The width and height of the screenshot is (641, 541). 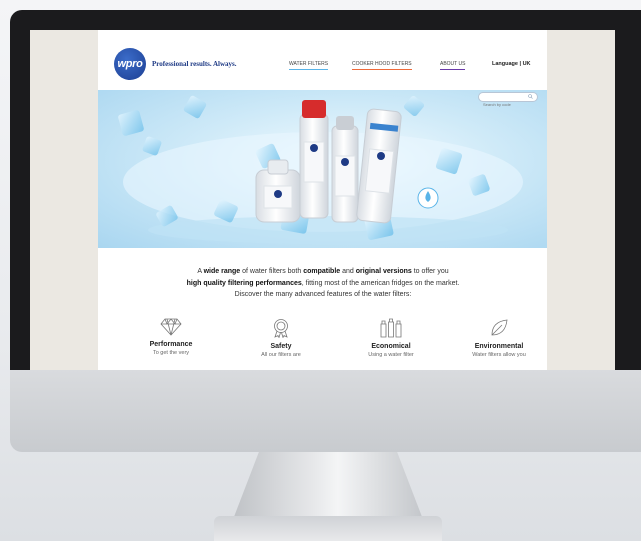 What do you see at coordinates (391, 346) in the screenshot?
I see `feature-title: Economical` at bounding box center [391, 346].